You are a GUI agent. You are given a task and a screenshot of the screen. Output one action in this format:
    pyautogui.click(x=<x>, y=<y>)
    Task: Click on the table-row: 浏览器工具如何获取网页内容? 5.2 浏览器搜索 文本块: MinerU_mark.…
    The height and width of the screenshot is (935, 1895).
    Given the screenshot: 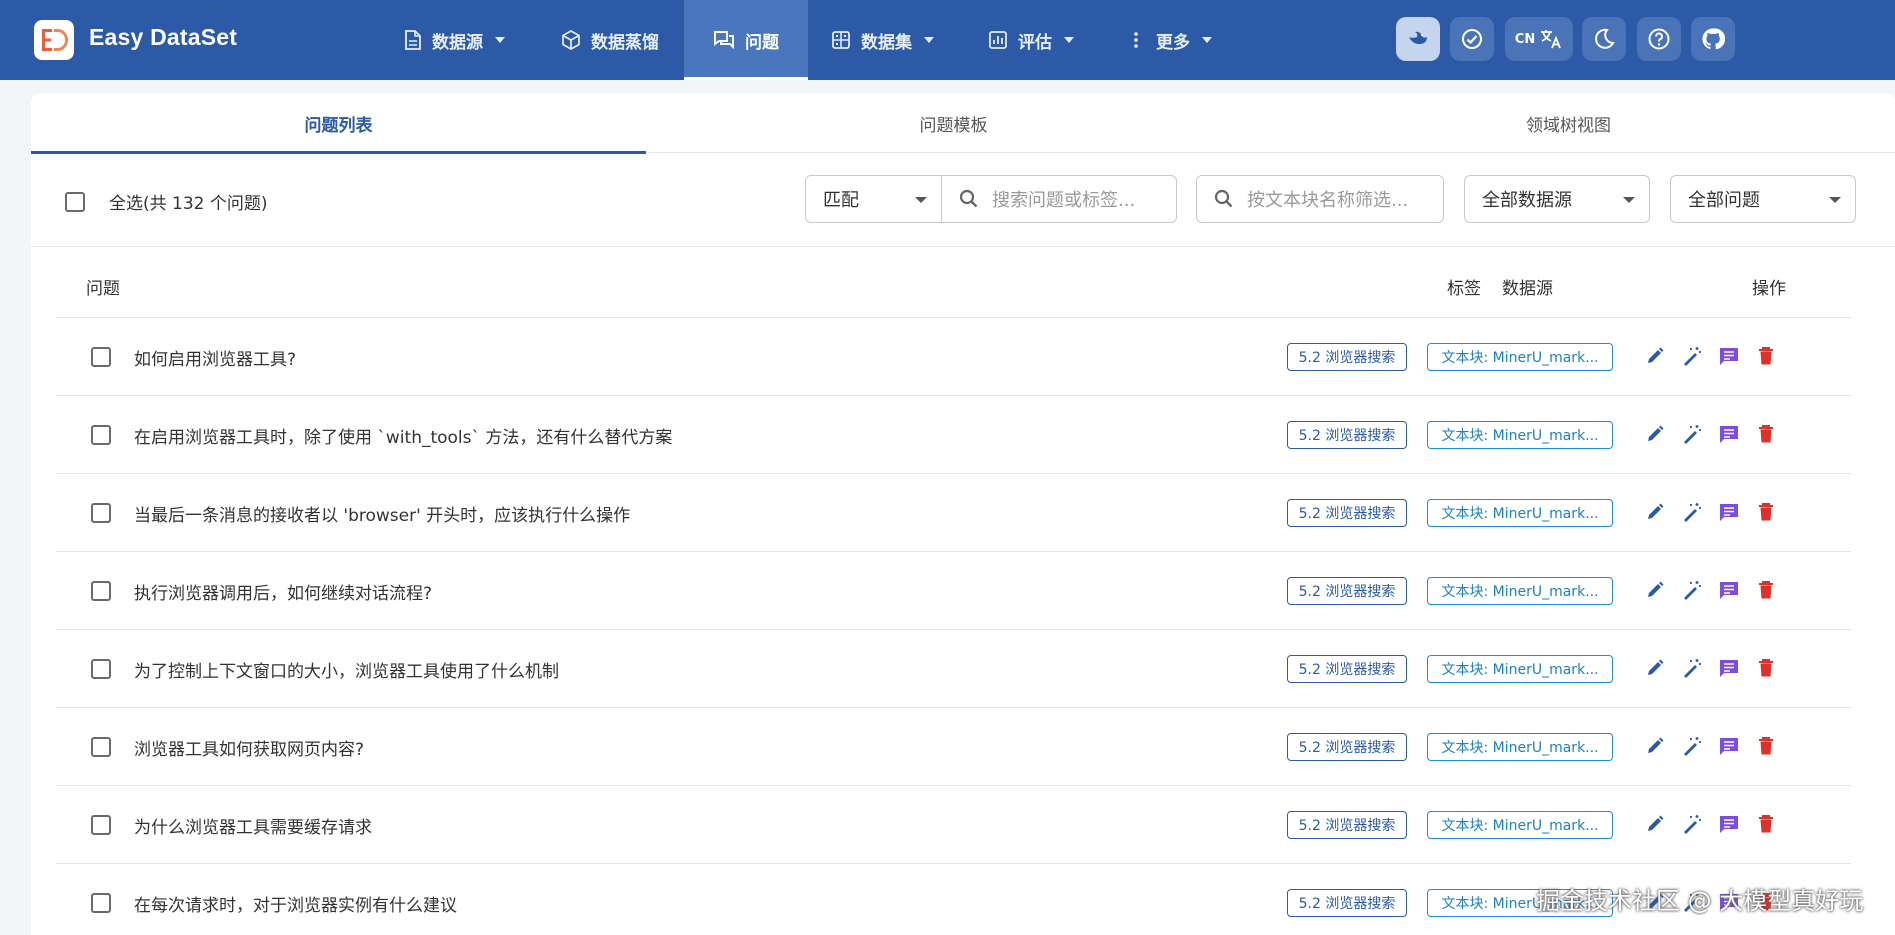 What is the action you would take?
    pyautogui.click(x=953, y=747)
    